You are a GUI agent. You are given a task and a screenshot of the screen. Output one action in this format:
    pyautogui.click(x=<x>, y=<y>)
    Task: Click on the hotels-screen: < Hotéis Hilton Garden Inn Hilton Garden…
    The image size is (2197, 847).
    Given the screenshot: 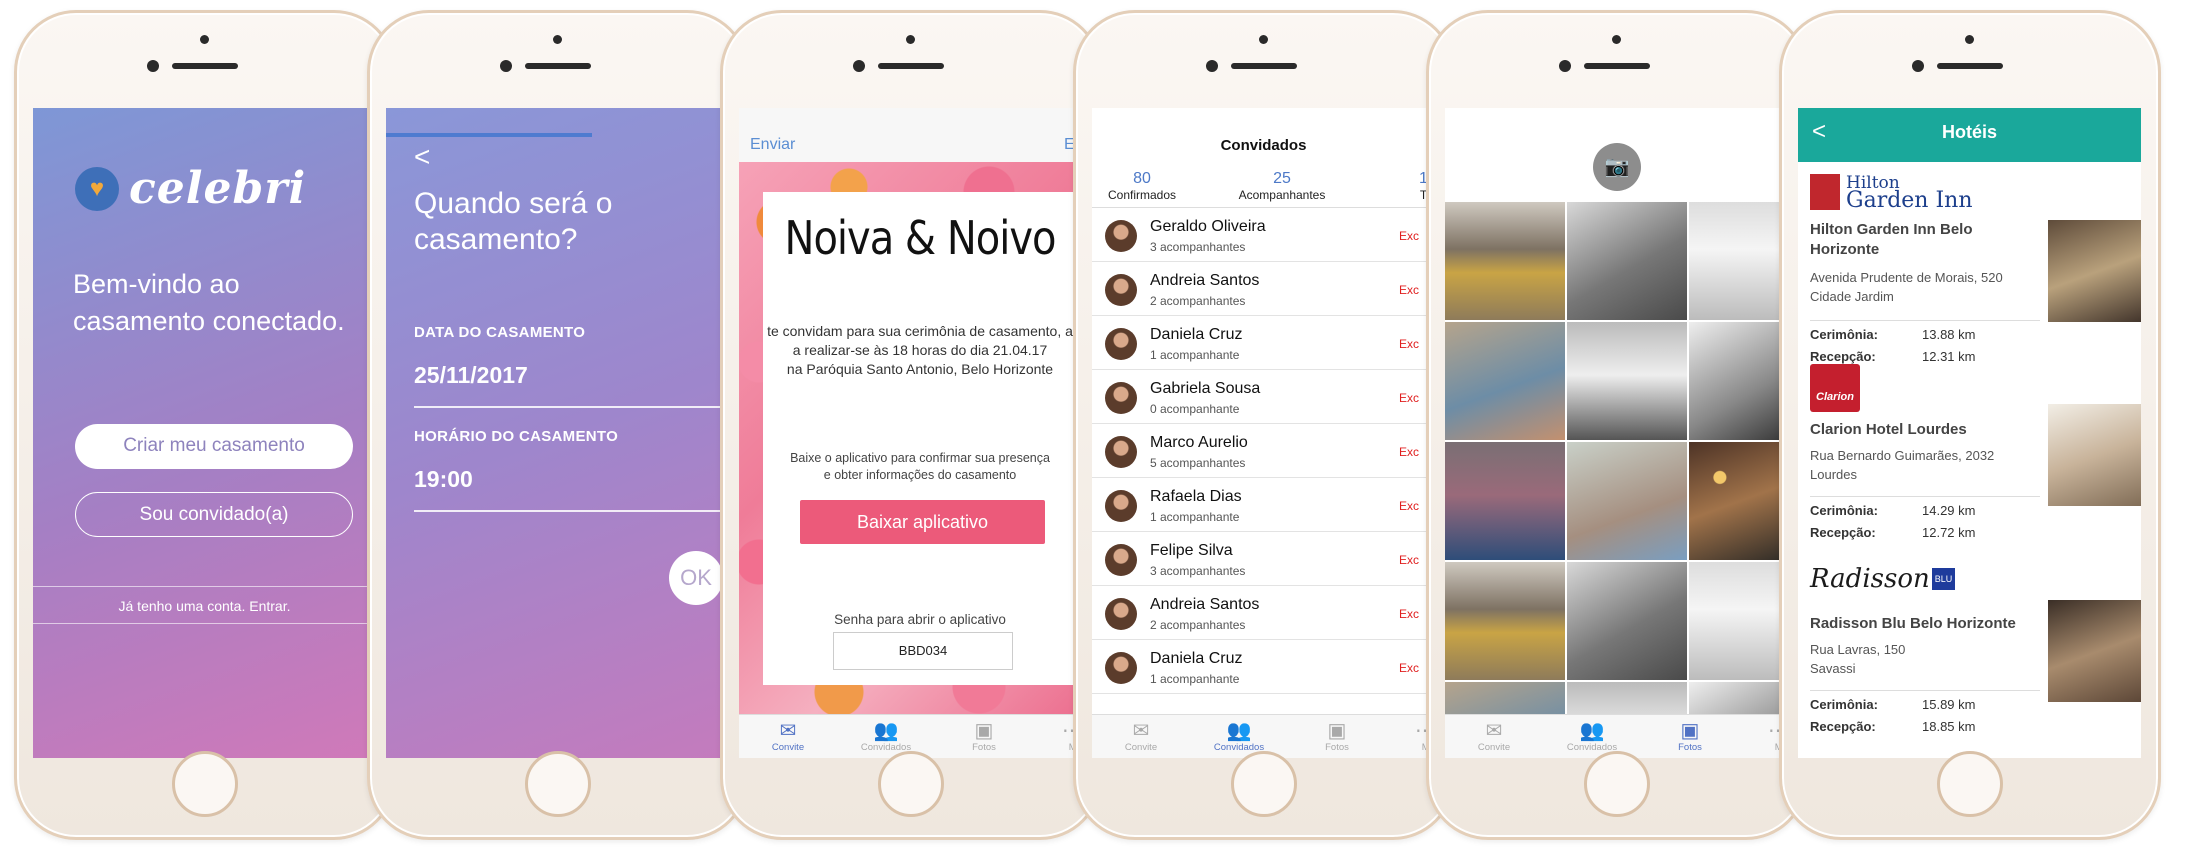 What is the action you would take?
    pyautogui.click(x=1969, y=433)
    